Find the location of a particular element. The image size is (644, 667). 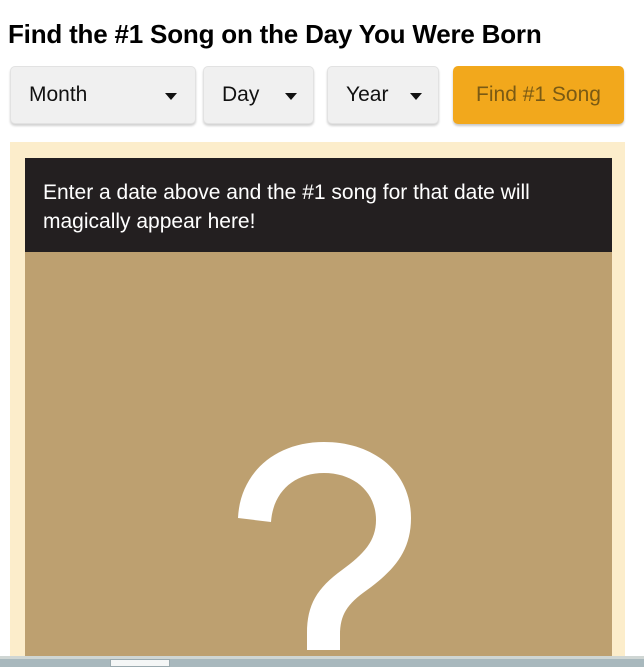

month-select: Month is located at coordinates (103, 95).